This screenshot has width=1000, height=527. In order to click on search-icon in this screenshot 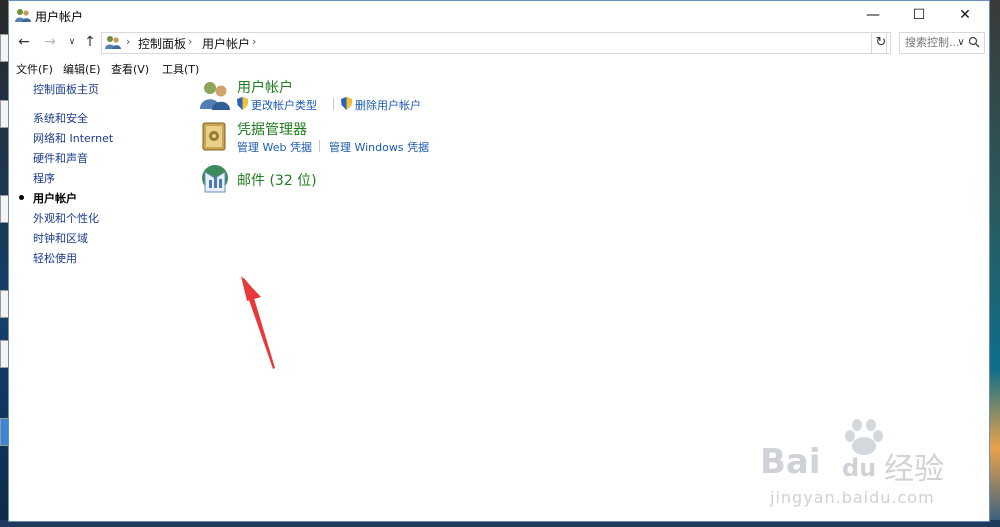, I will do `click(974, 42)`.